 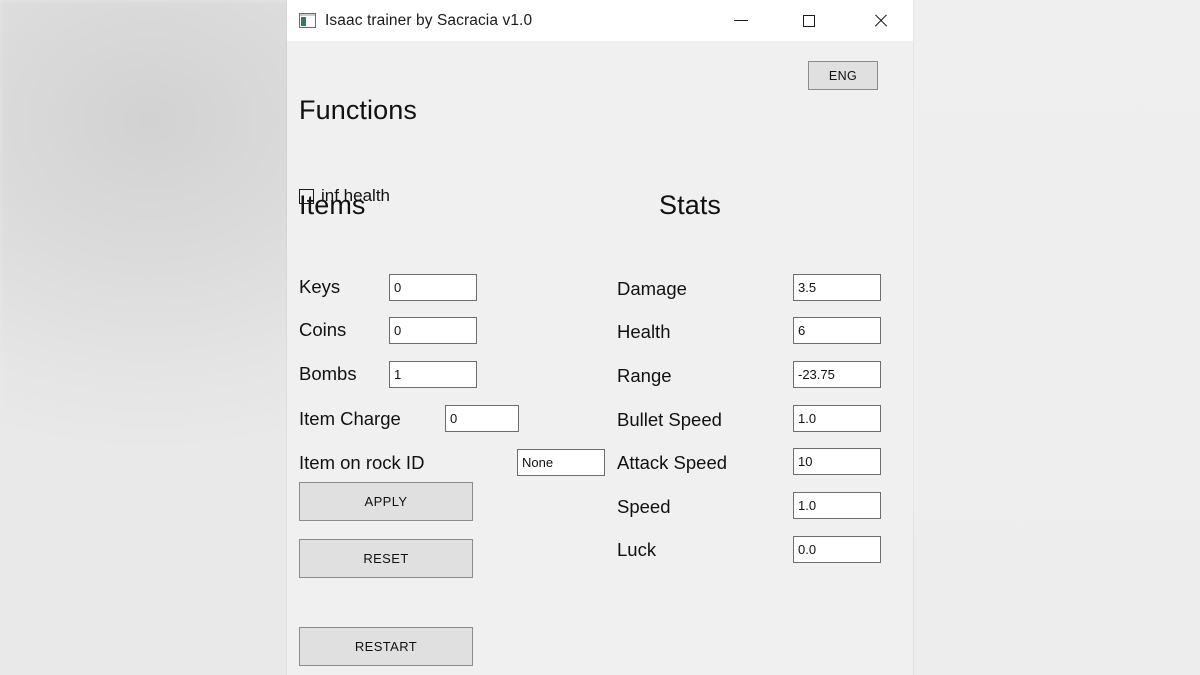 What do you see at coordinates (332, 205) in the screenshot?
I see `items-heading: Items` at bounding box center [332, 205].